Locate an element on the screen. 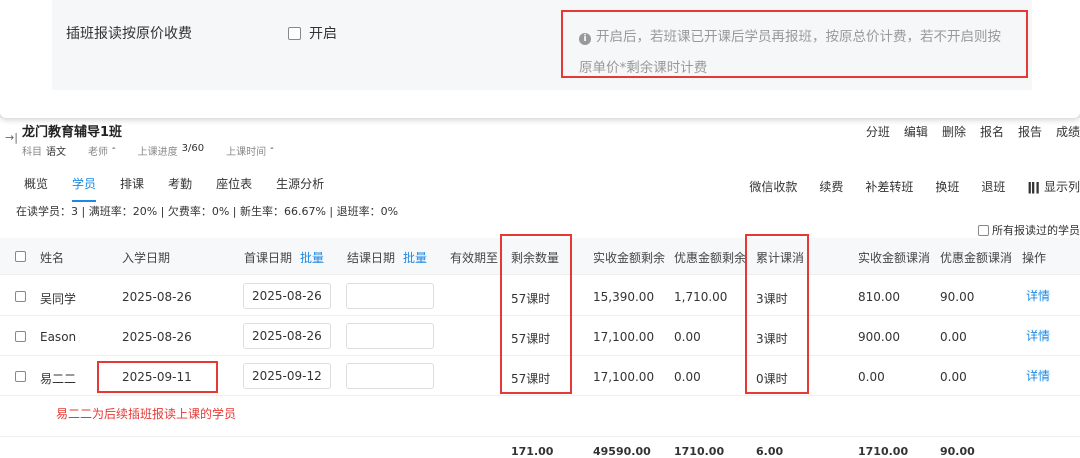 Image resolution: width=1080 pixels, height=458 pixels. tab-source-analysis: 生源分析 is located at coordinates (300, 188).